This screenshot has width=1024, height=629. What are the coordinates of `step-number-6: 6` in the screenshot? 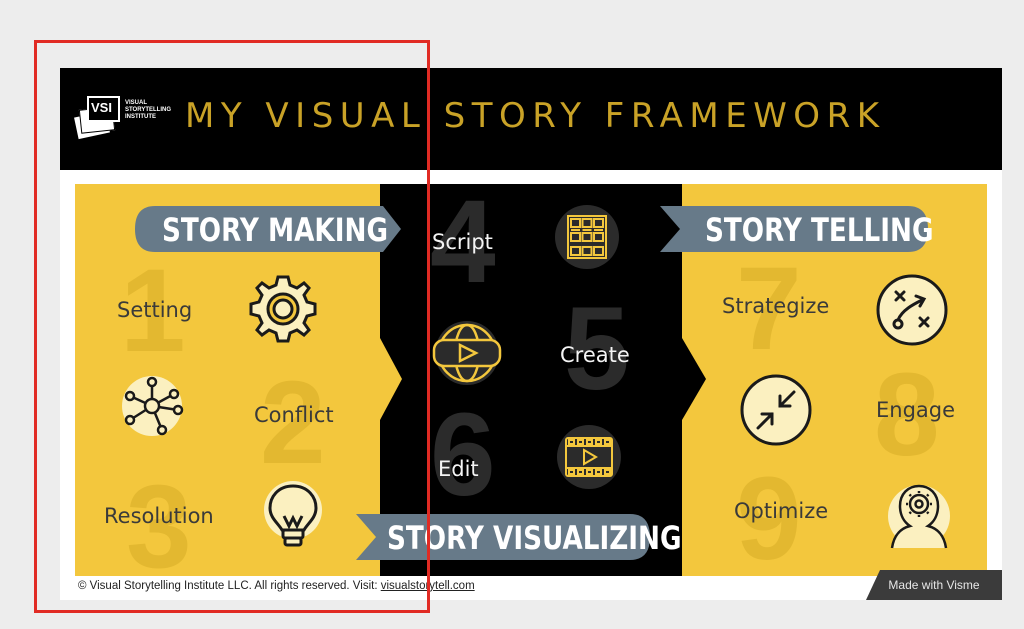 It's located at (463, 455).